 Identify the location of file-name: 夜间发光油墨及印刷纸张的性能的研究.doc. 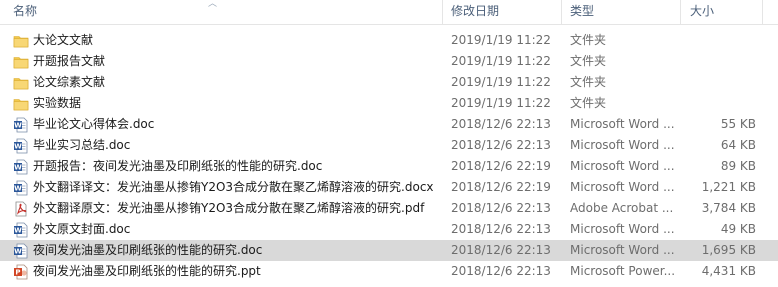
(148, 250).